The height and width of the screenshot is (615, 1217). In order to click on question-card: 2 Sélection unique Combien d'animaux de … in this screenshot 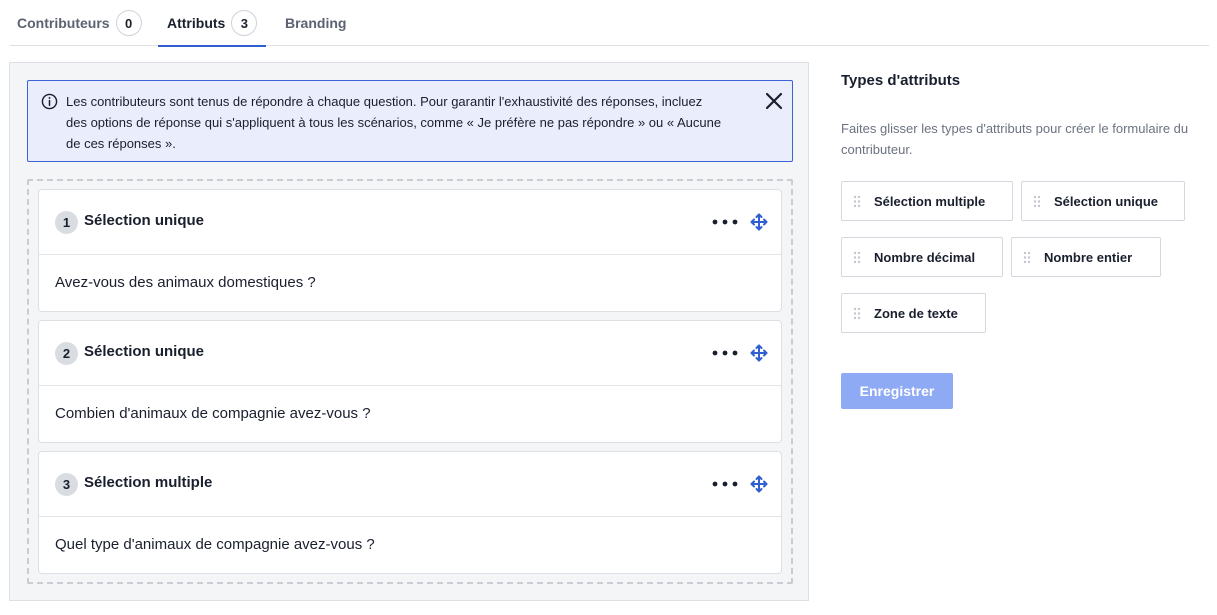, I will do `click(410, 381)`.